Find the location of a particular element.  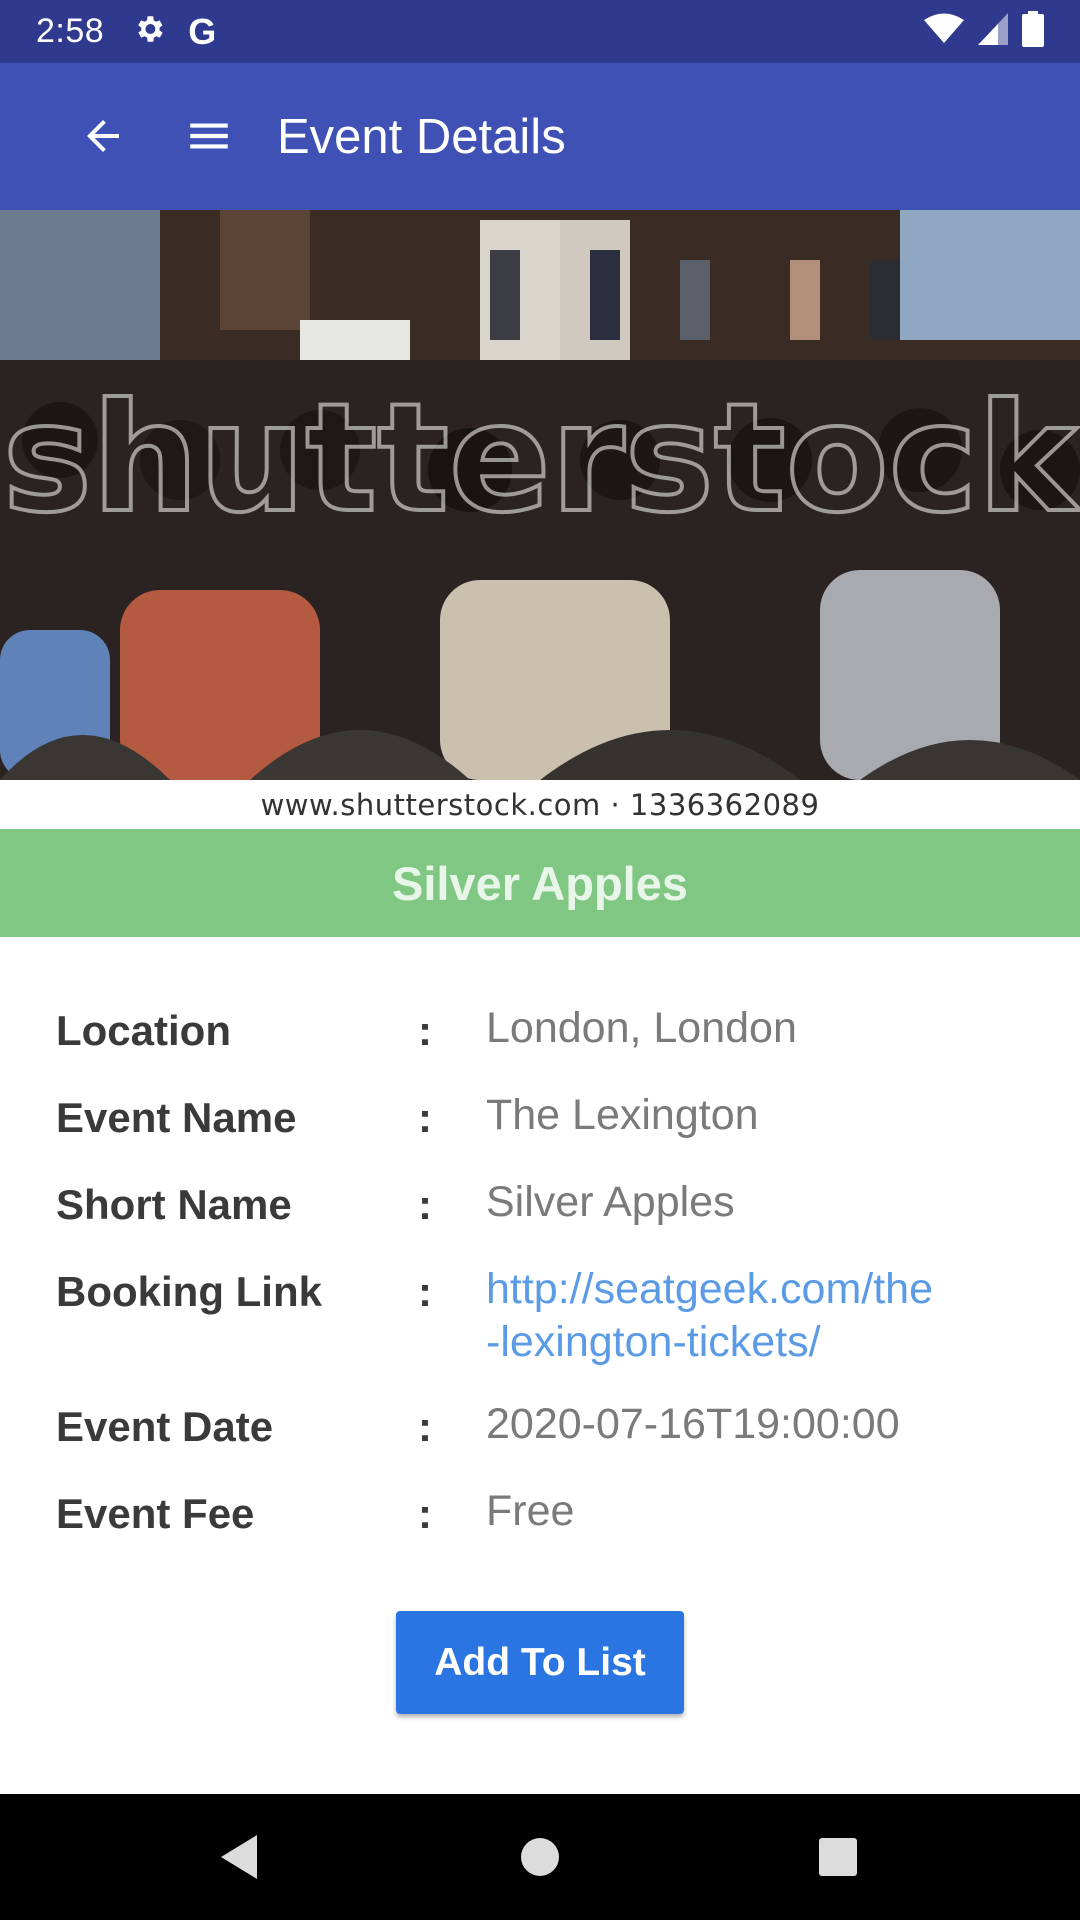

system-nav-bar is located at coordinates (540, 1857).